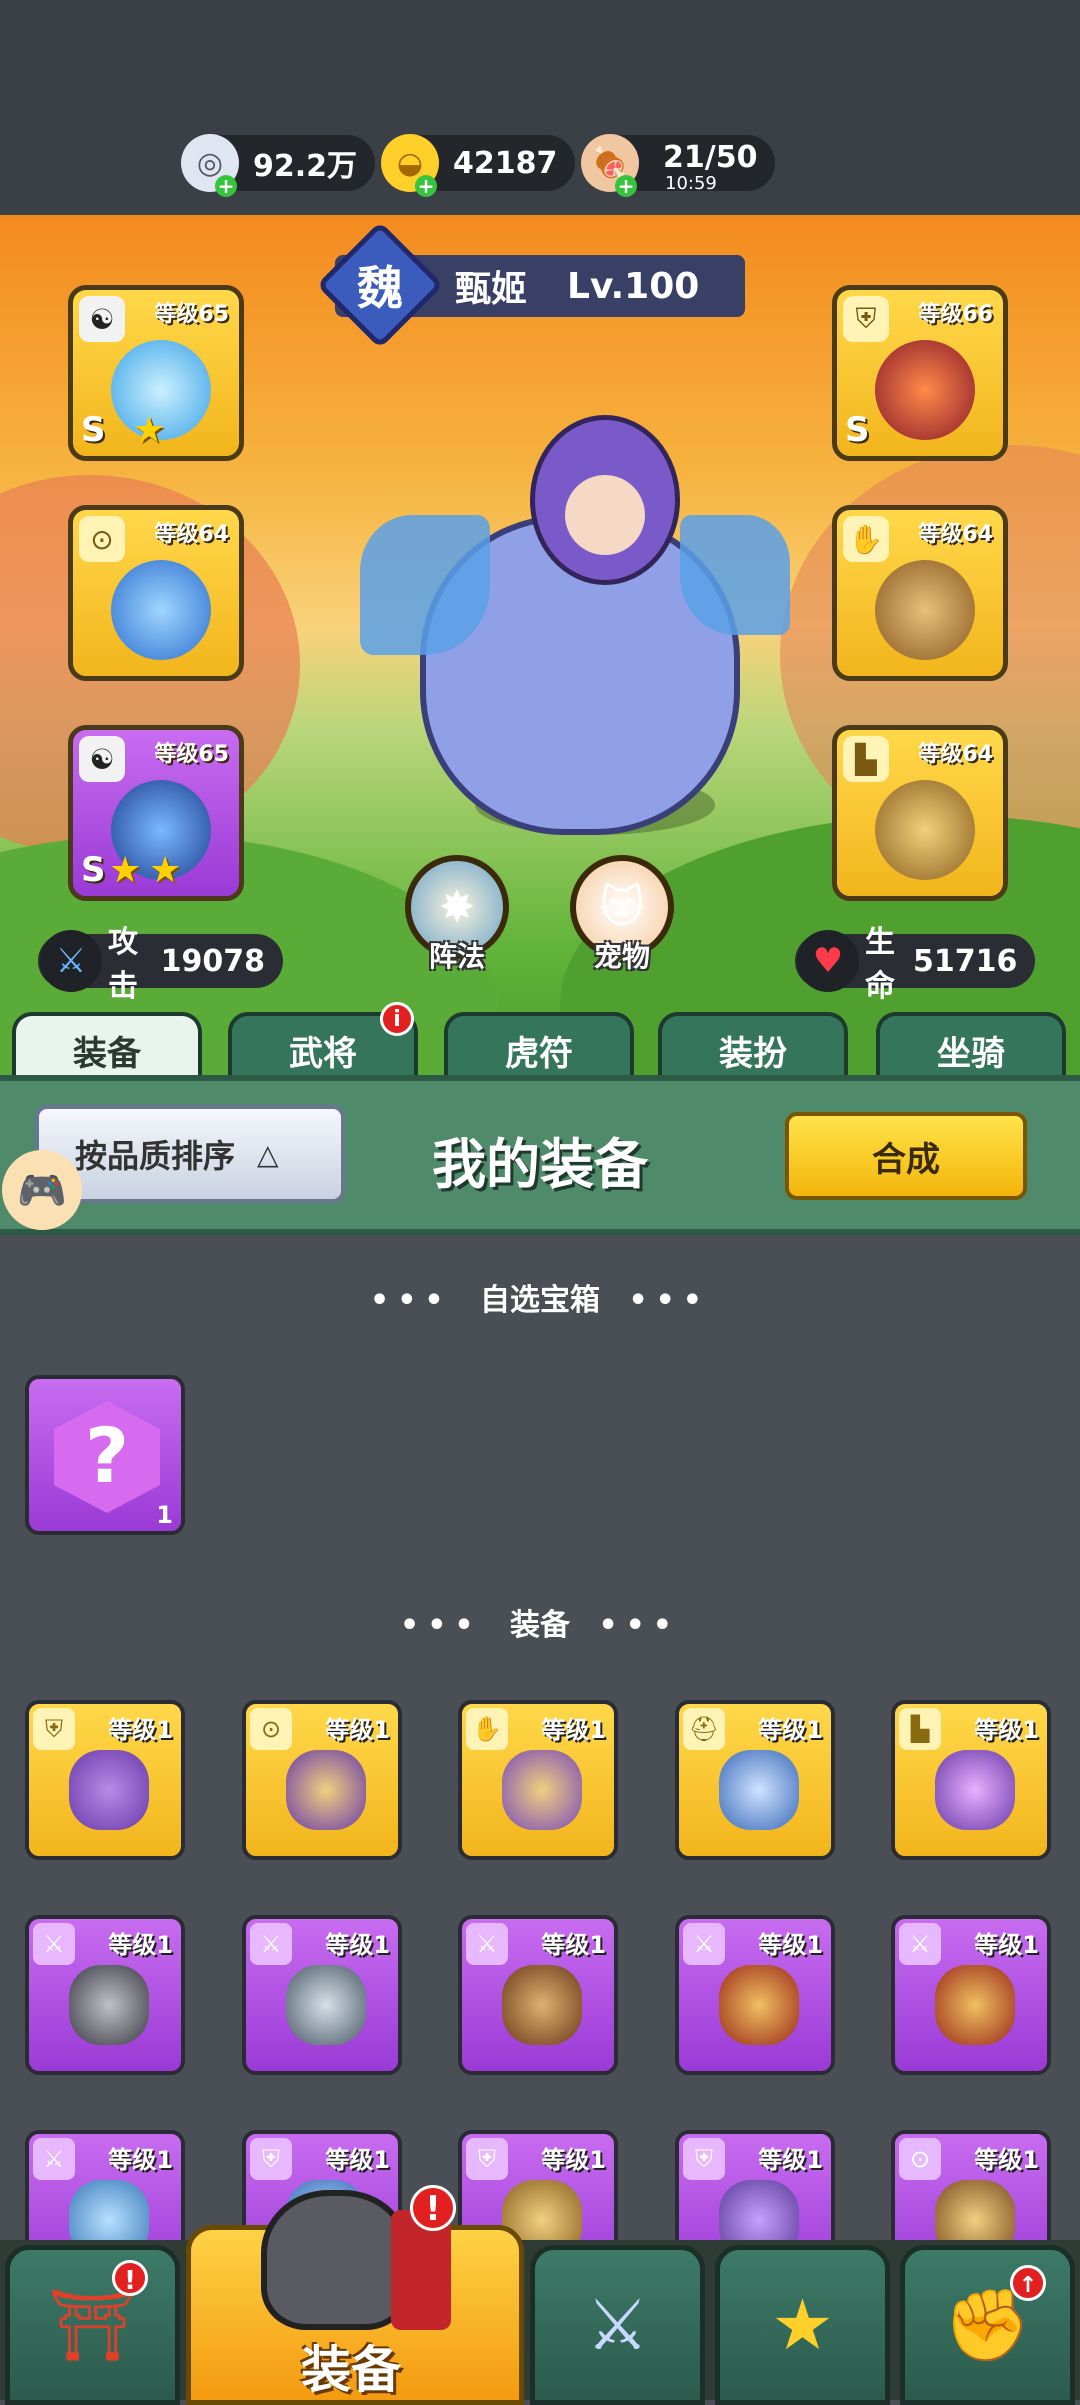  What do you see at coordinates (42, 1190) in the screenshot?
I see `gamepad-icon: 🎮` at bounding box center [42, 1190].